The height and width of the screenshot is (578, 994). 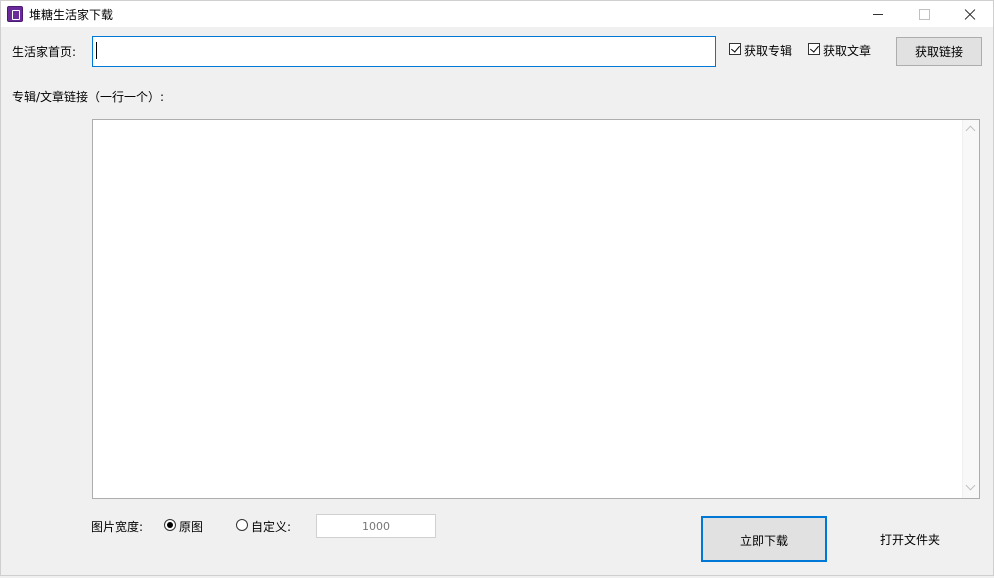 I want to click on title-bar: 堆糖生活家下载, so click(x=497, y=14).